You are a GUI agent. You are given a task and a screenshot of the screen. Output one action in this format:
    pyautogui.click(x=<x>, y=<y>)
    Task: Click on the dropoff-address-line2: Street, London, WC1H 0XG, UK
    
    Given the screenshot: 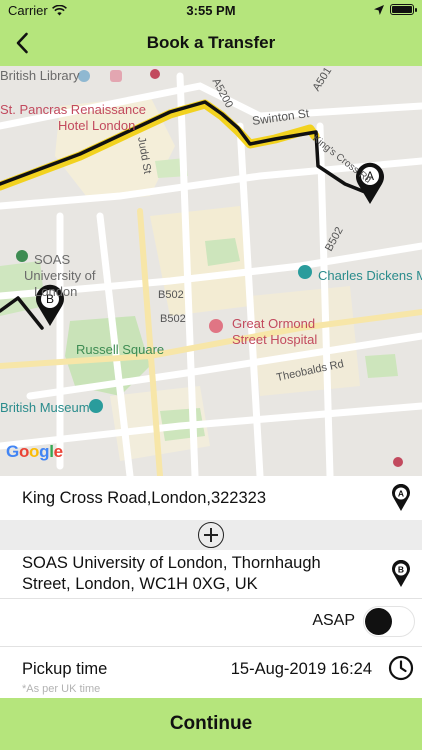 What is the action you would take?
    pyautogui.click(x=140, y=584)
    